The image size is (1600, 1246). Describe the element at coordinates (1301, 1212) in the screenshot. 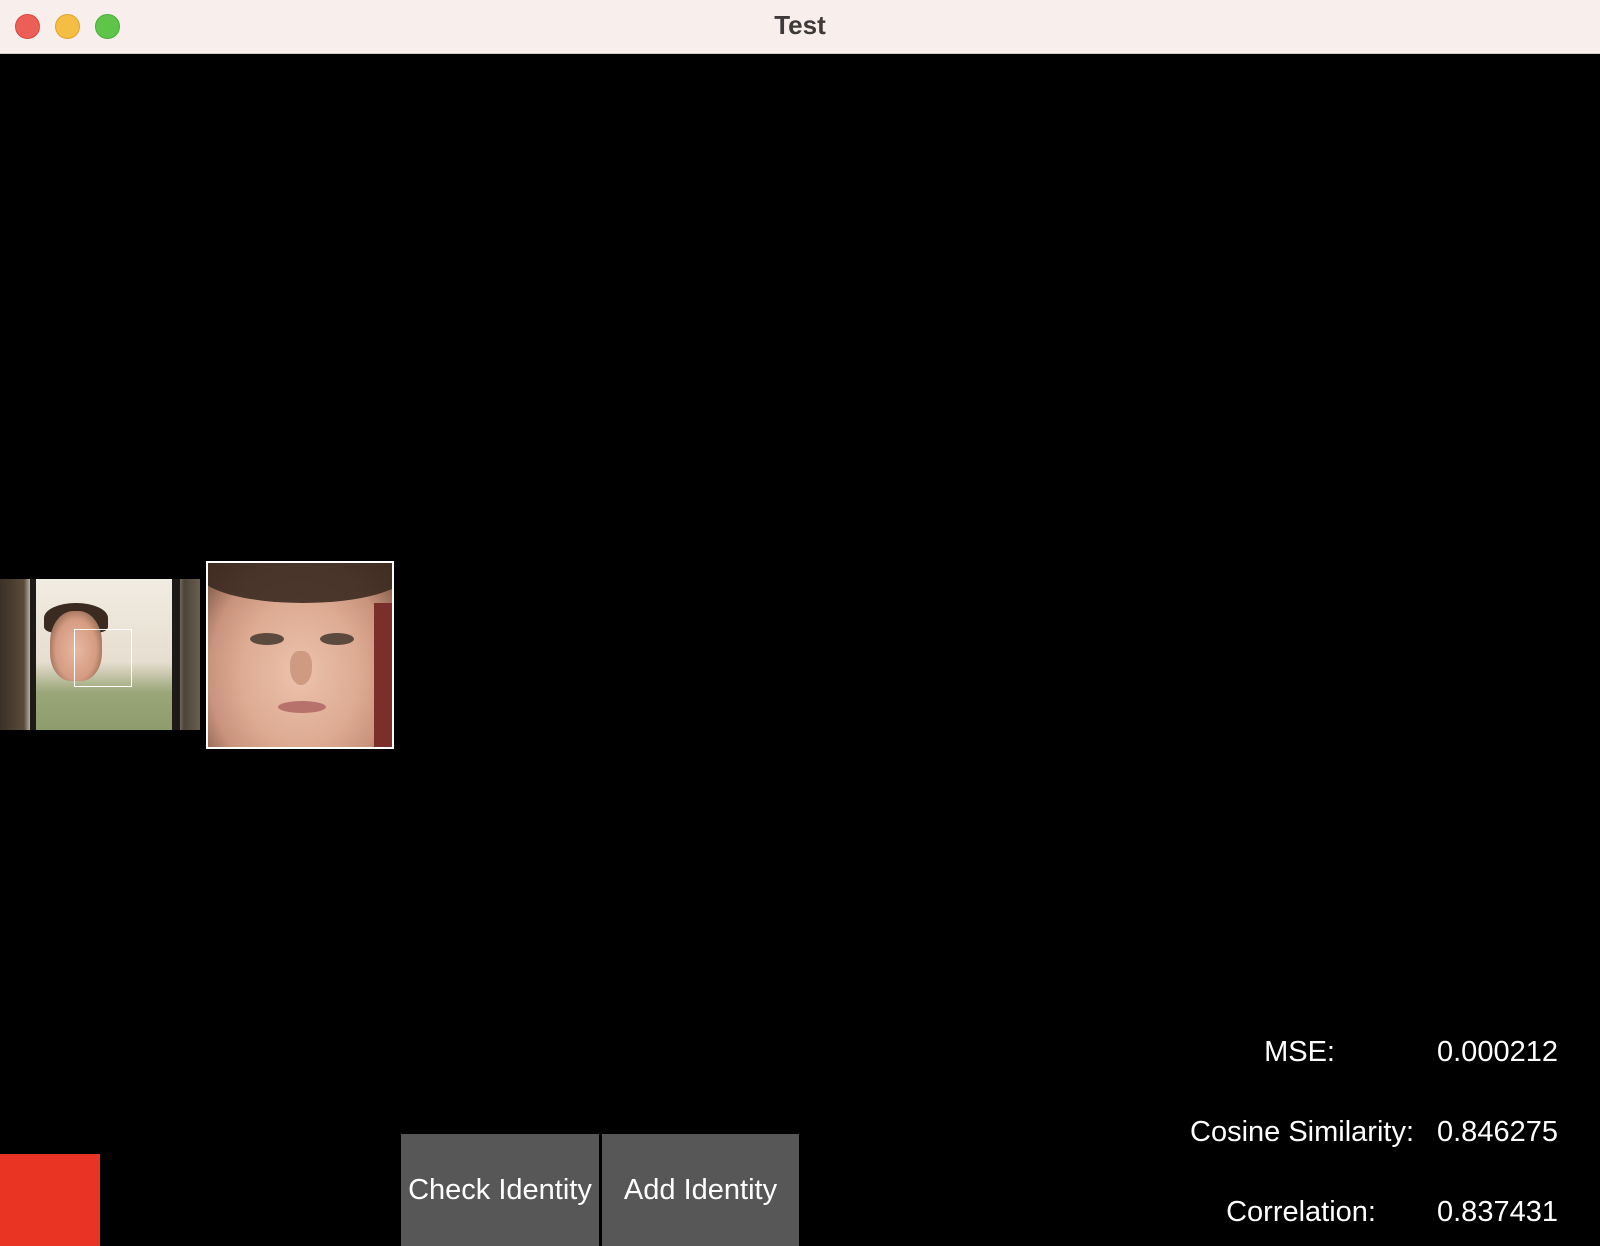

I see `correlation-label: Correlation:` at that location.